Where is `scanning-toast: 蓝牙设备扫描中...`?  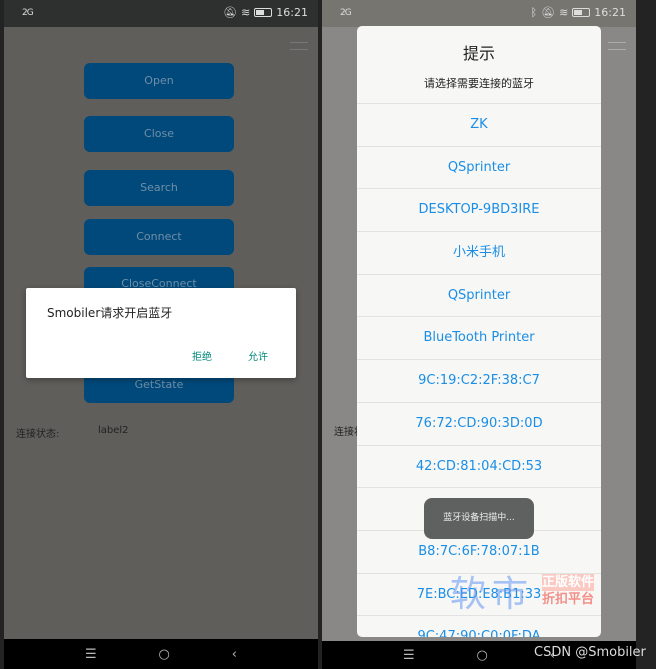
scanning-toast: 蓝牙设备扫描中... is located at coordinates (479, 518).